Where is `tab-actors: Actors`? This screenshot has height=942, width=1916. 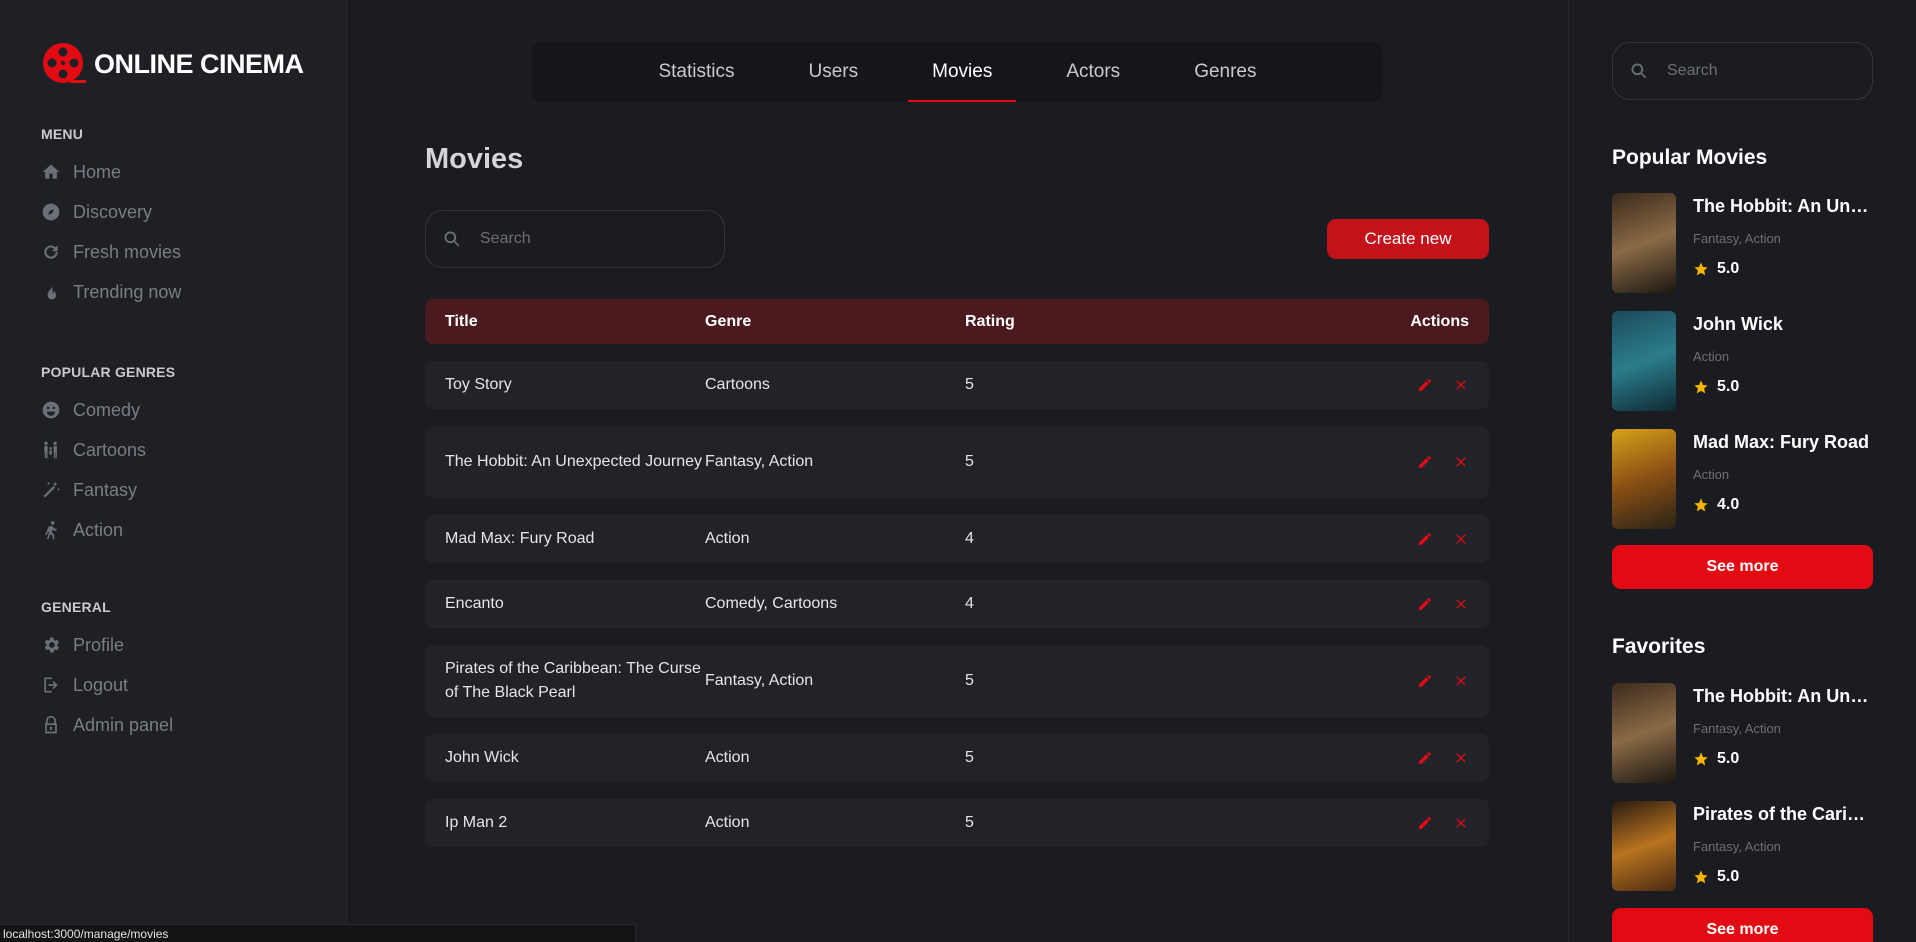 tab-actors: Actors is located at coordinates (1093, 72).